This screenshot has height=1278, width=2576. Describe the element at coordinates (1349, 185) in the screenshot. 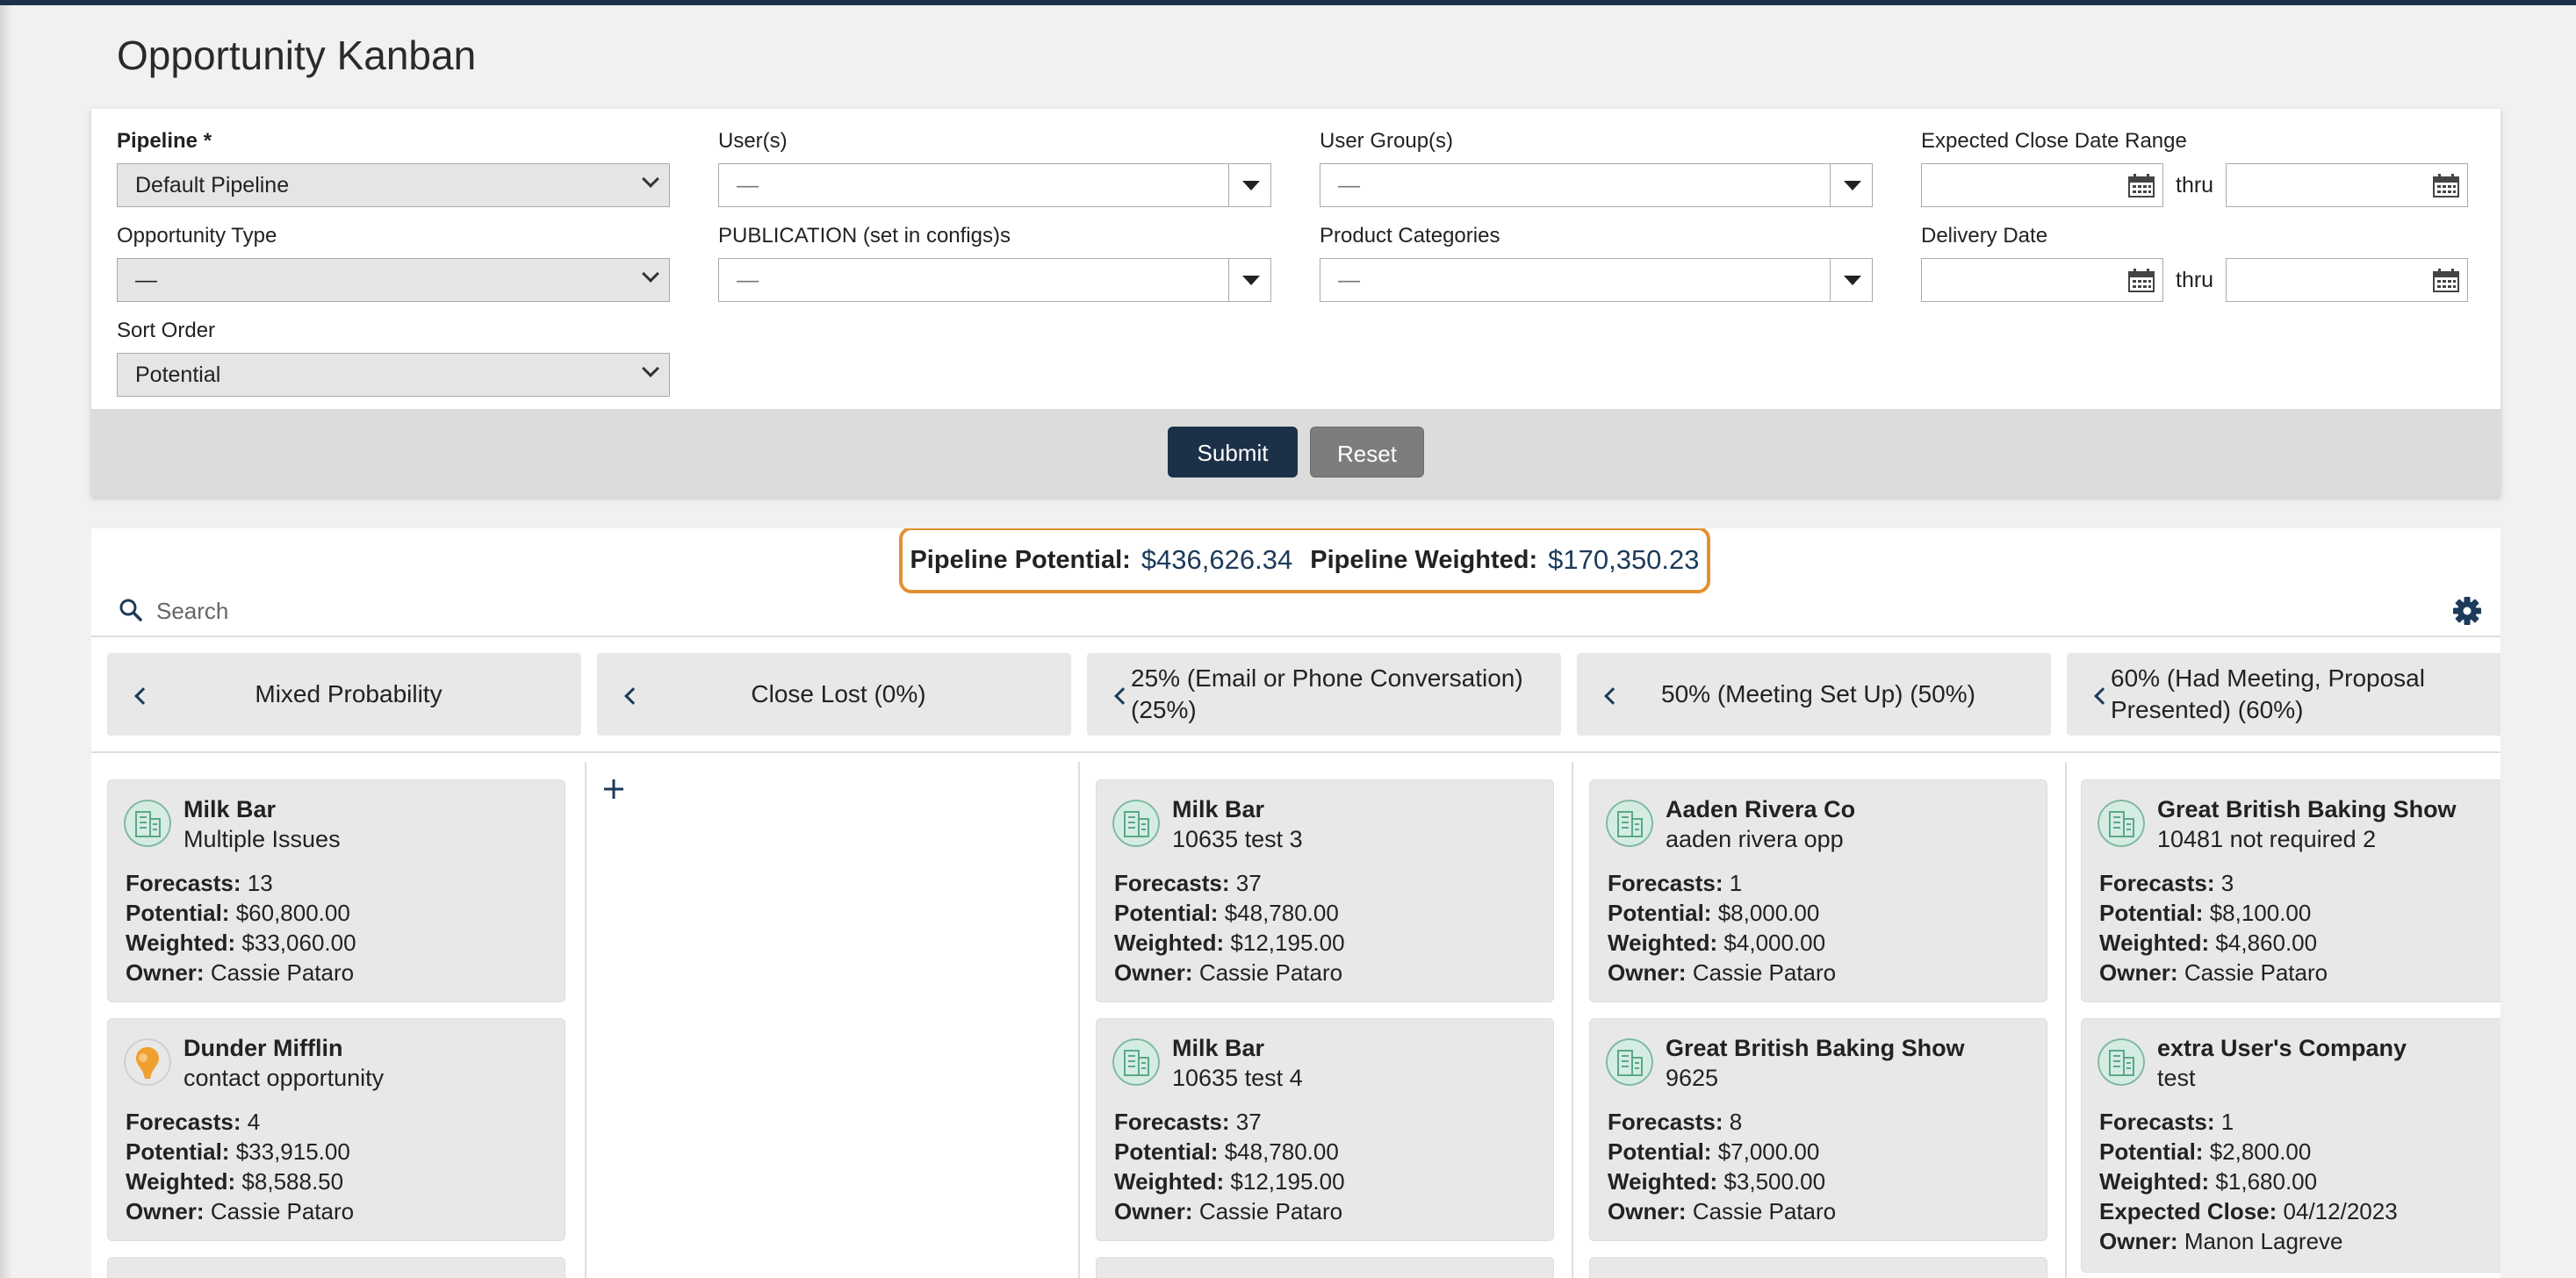

I see `user-groups-select-value: —` at that location.